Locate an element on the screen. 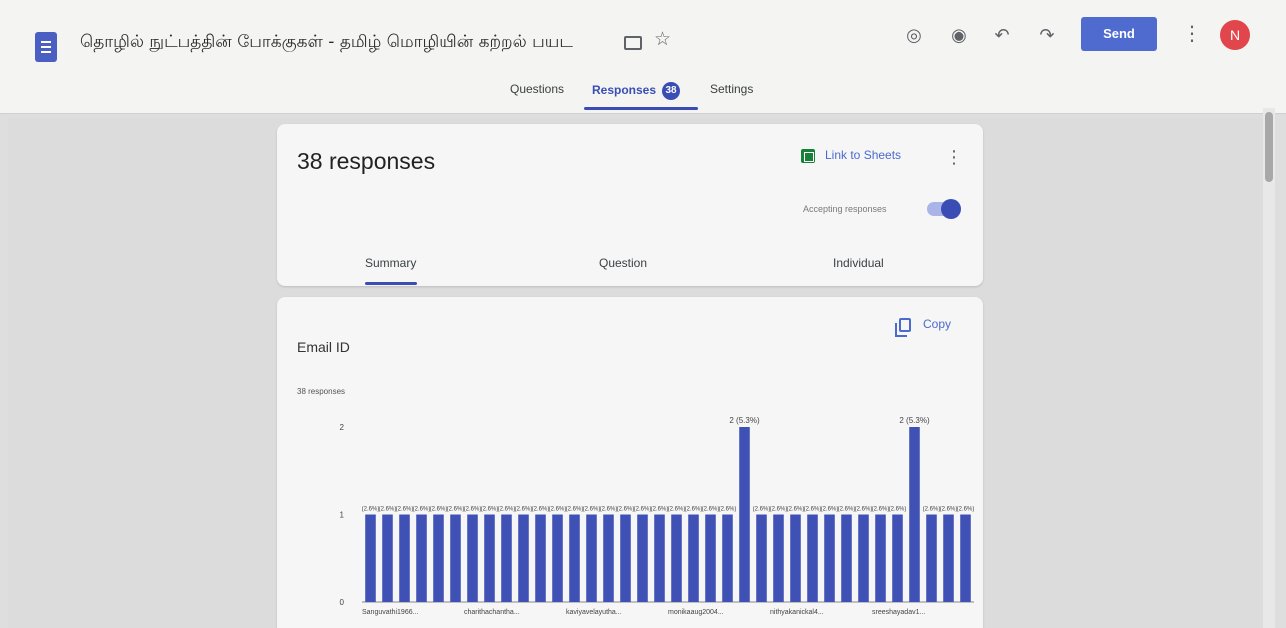 The width and height of the screenshot is (1286, 628). tab-settings-label: Settings is located at coordinates (732, 89).